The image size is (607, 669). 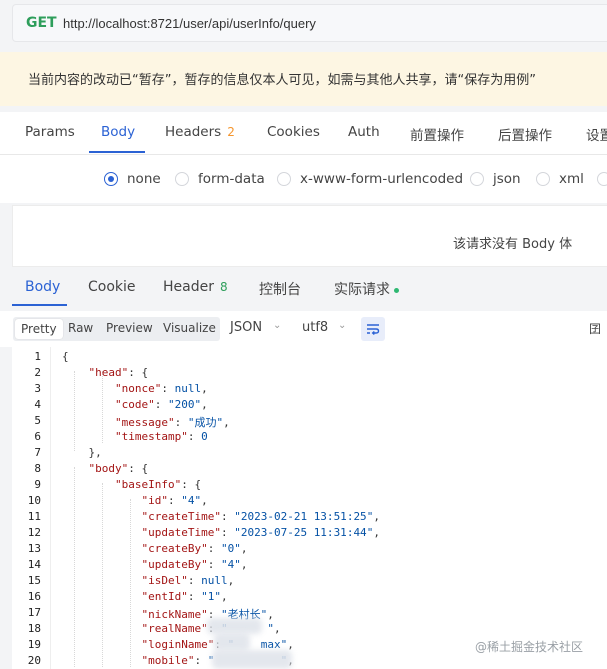 What do you see at coordinates (39, 305) in the screenshot?
I see `active-resp-tab-indicator` at bounding box center [39, 305].